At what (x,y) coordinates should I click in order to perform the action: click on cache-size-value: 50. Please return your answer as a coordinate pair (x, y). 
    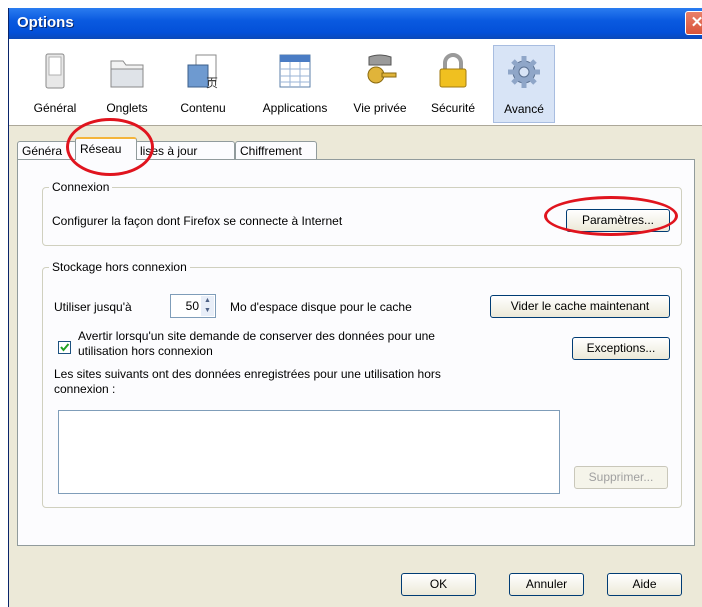
    Looking at the image, I should click on (192, 306).